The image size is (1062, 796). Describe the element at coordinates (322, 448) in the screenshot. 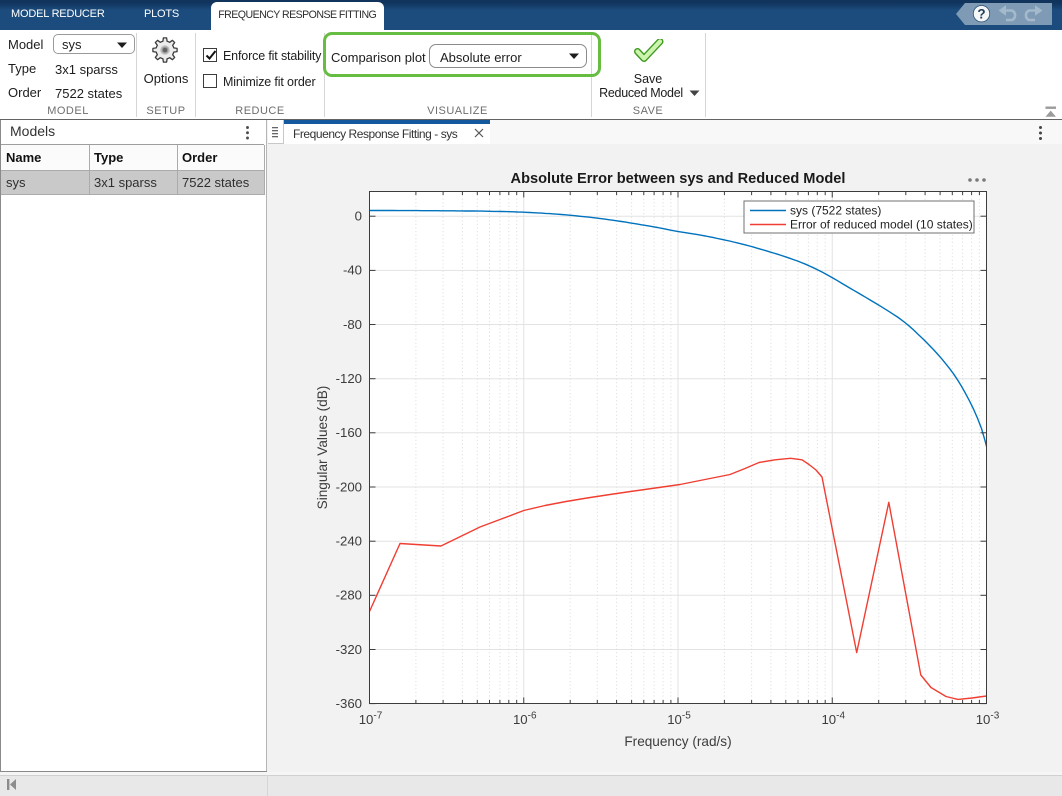

I see `svg-text: Singular Values (dB)` at that location.